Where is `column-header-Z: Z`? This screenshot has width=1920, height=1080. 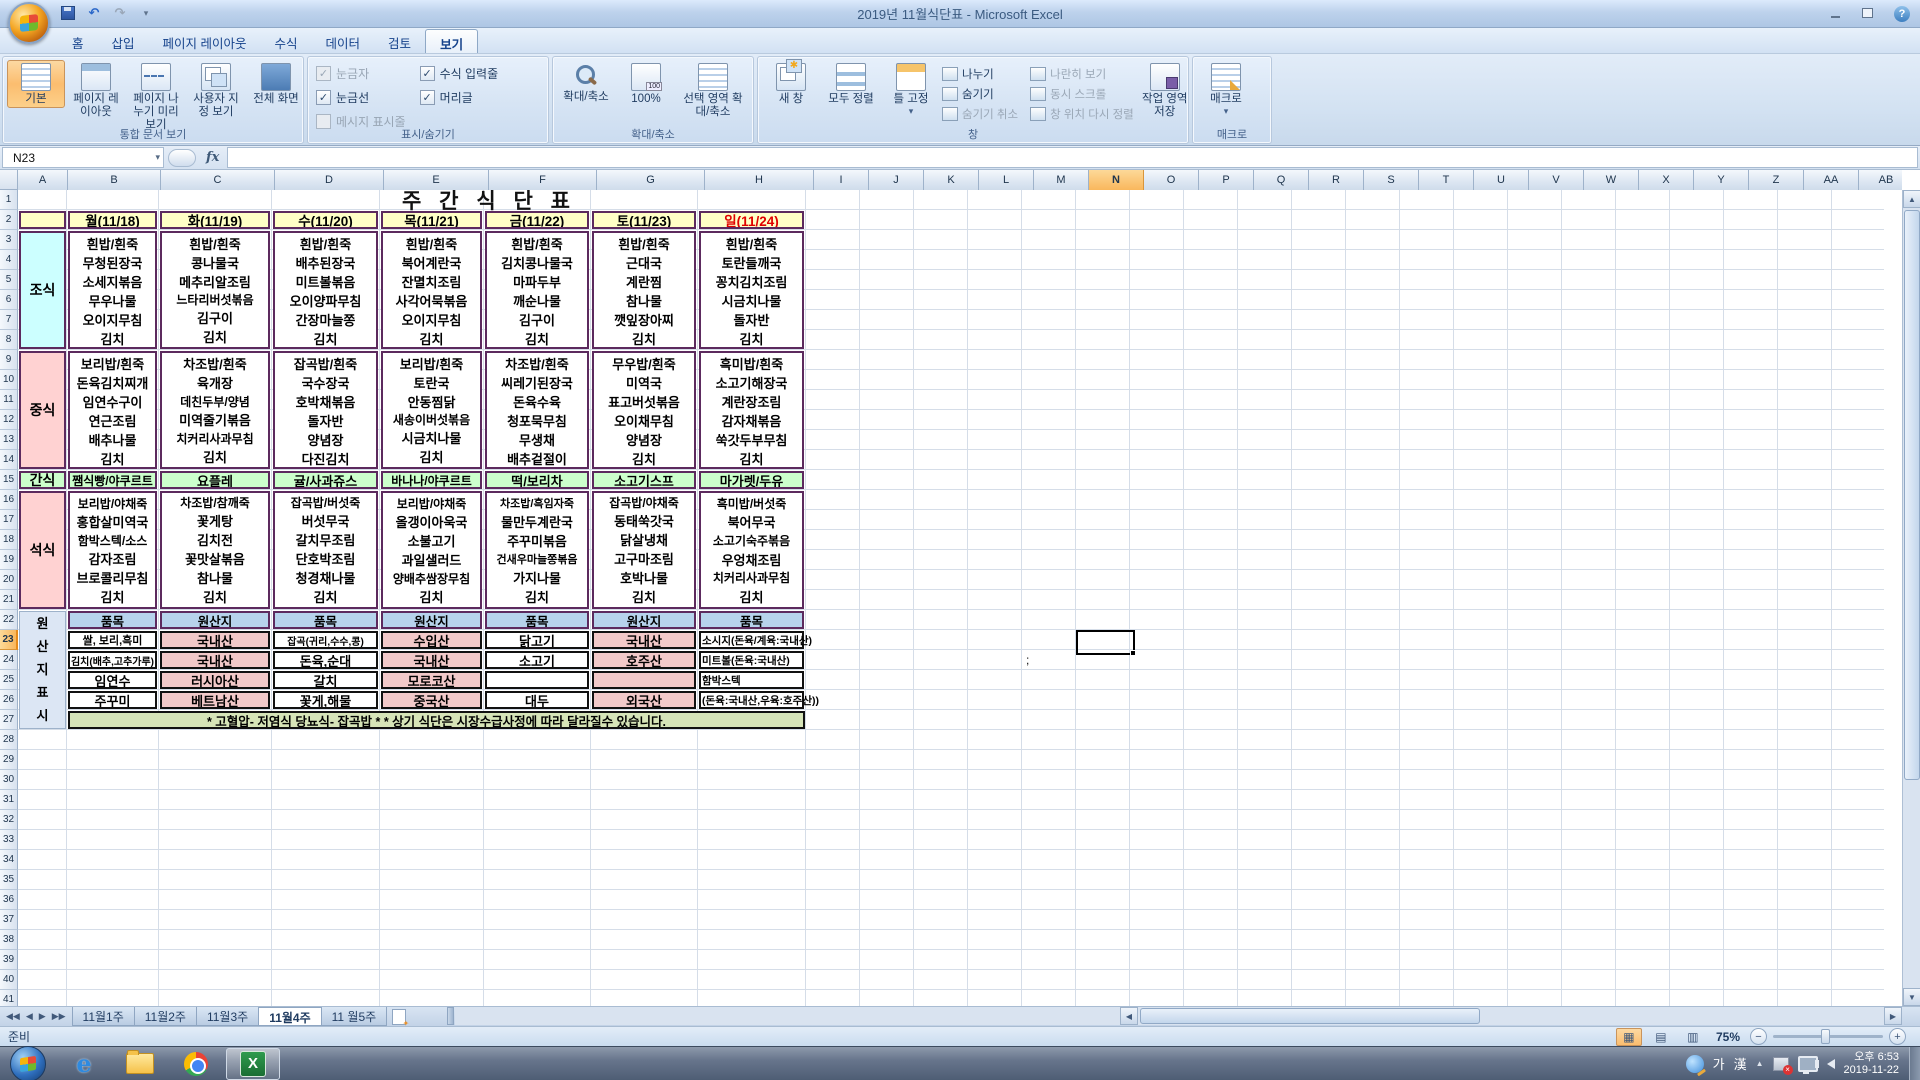
column-header-Z: Z is located at coordinates (1776, 180).